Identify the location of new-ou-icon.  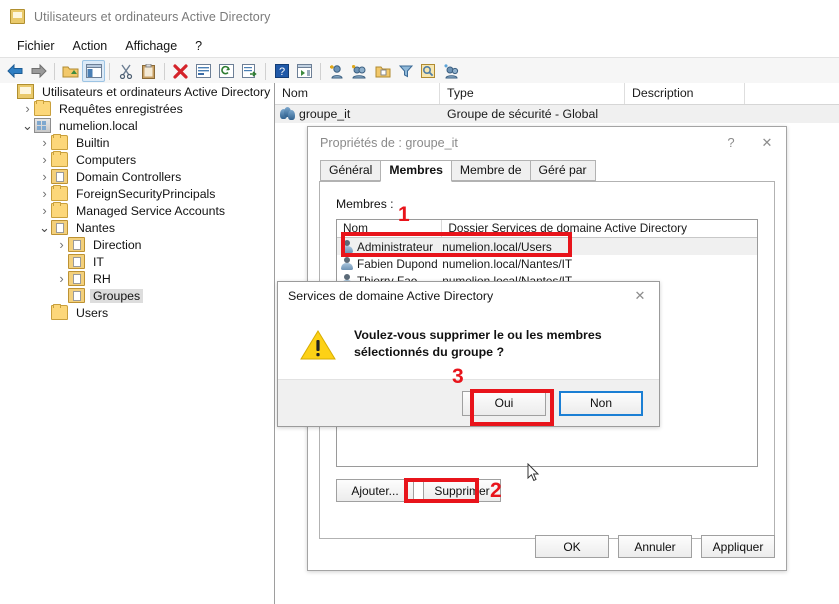
(382, 71).